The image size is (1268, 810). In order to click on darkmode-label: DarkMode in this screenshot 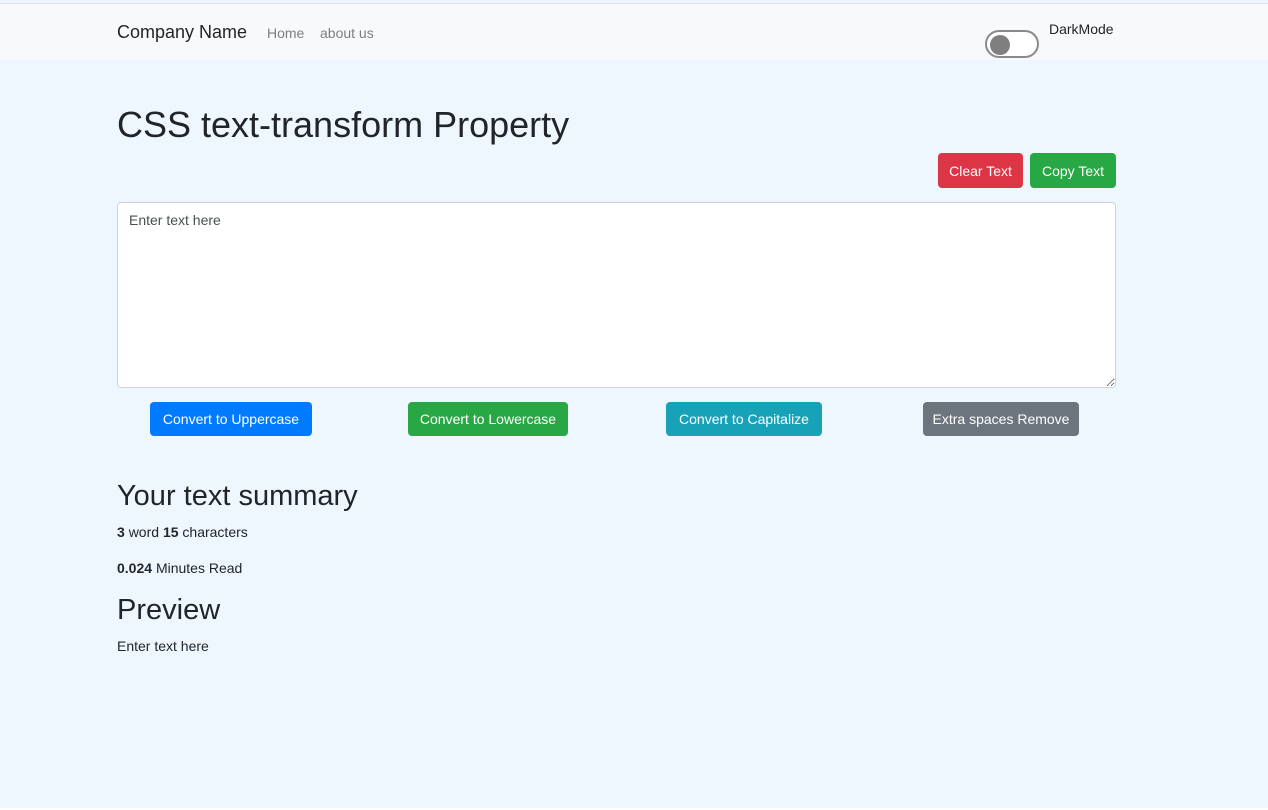, I will do `click(1081, 29)`.